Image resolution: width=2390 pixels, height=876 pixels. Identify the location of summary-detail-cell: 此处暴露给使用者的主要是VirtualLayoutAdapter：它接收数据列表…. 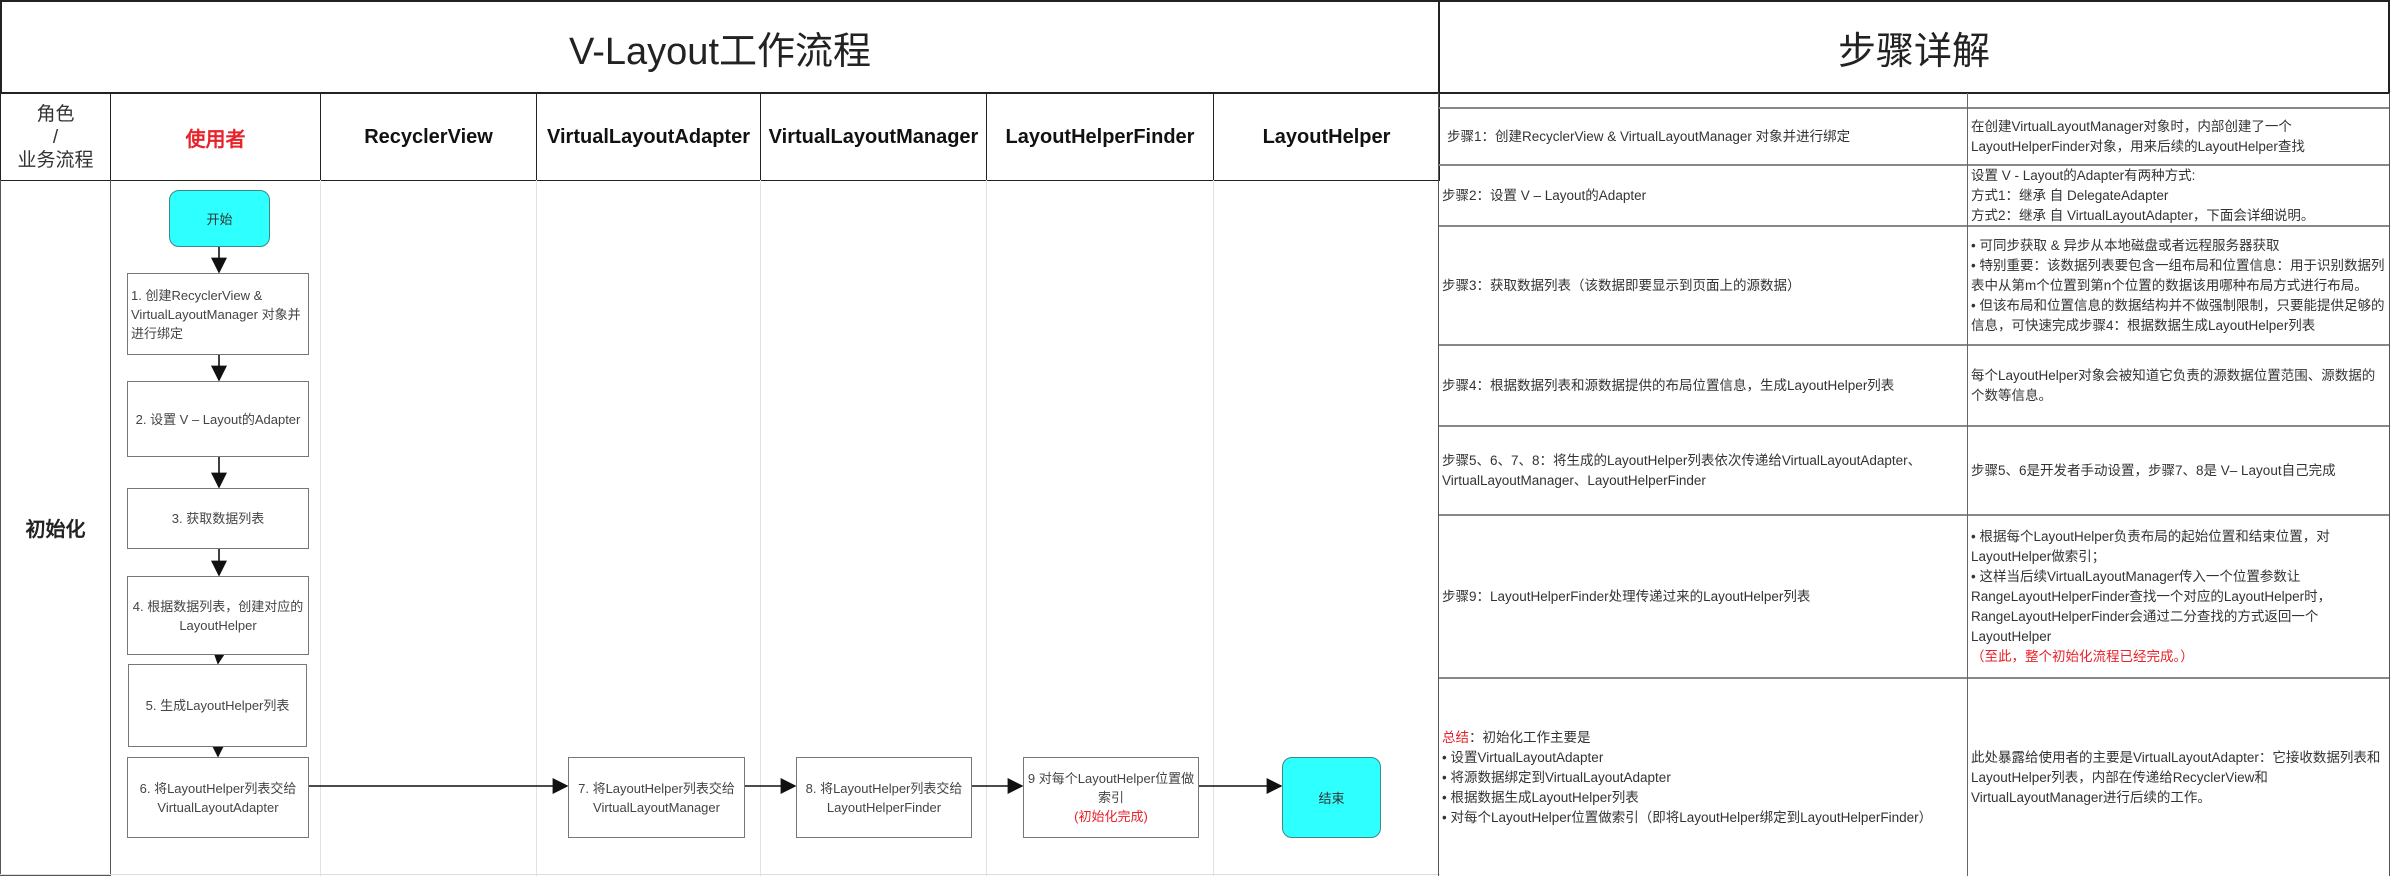
(2178, 777).